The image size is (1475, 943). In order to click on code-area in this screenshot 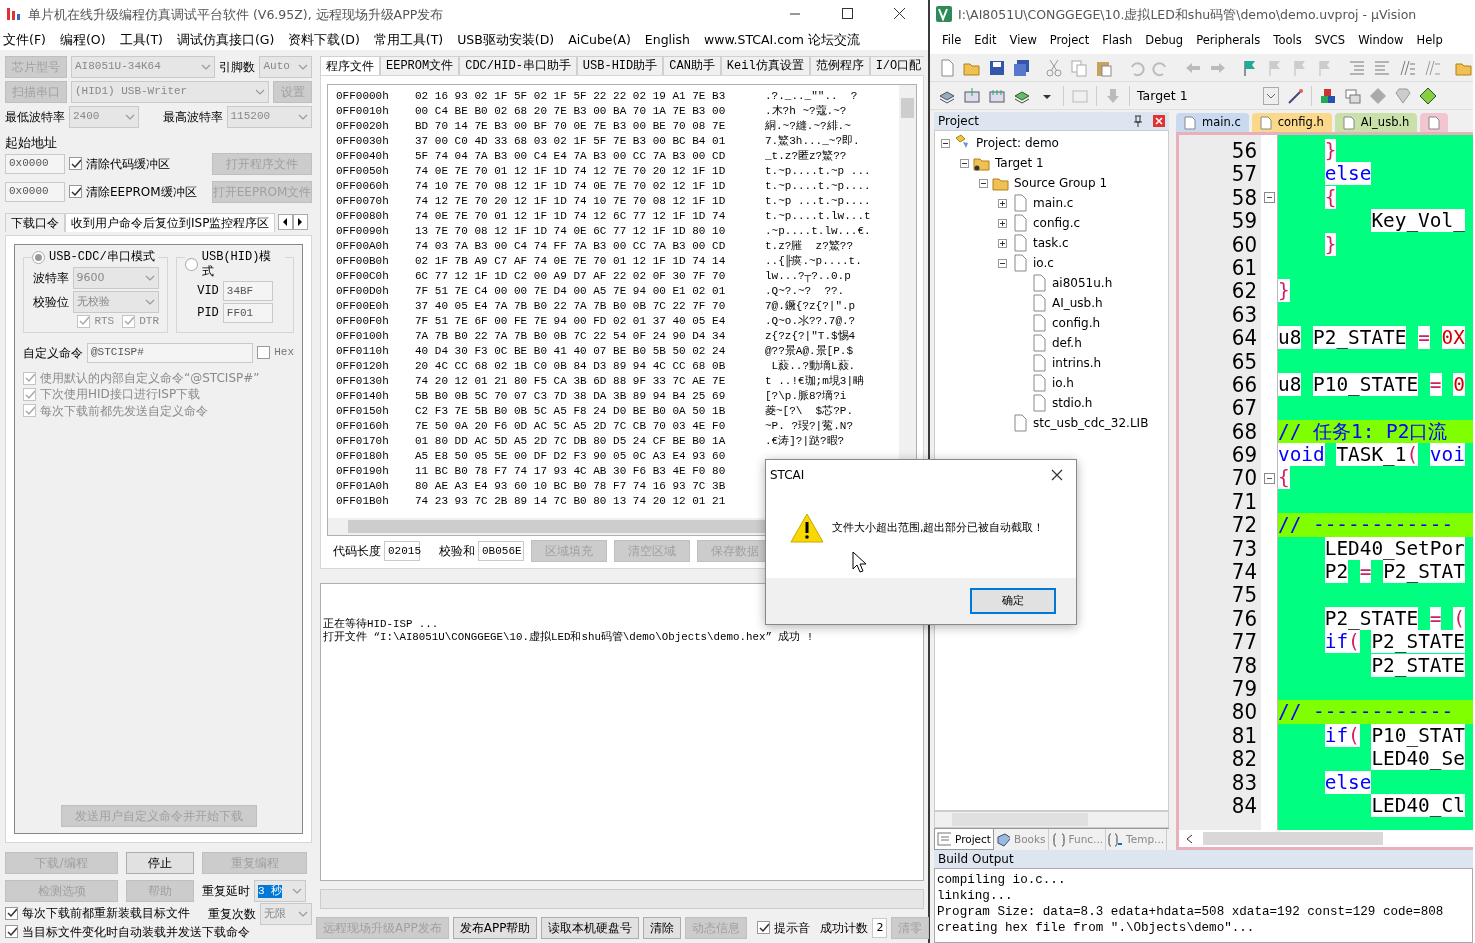, I will do `click(1375, 482)`.